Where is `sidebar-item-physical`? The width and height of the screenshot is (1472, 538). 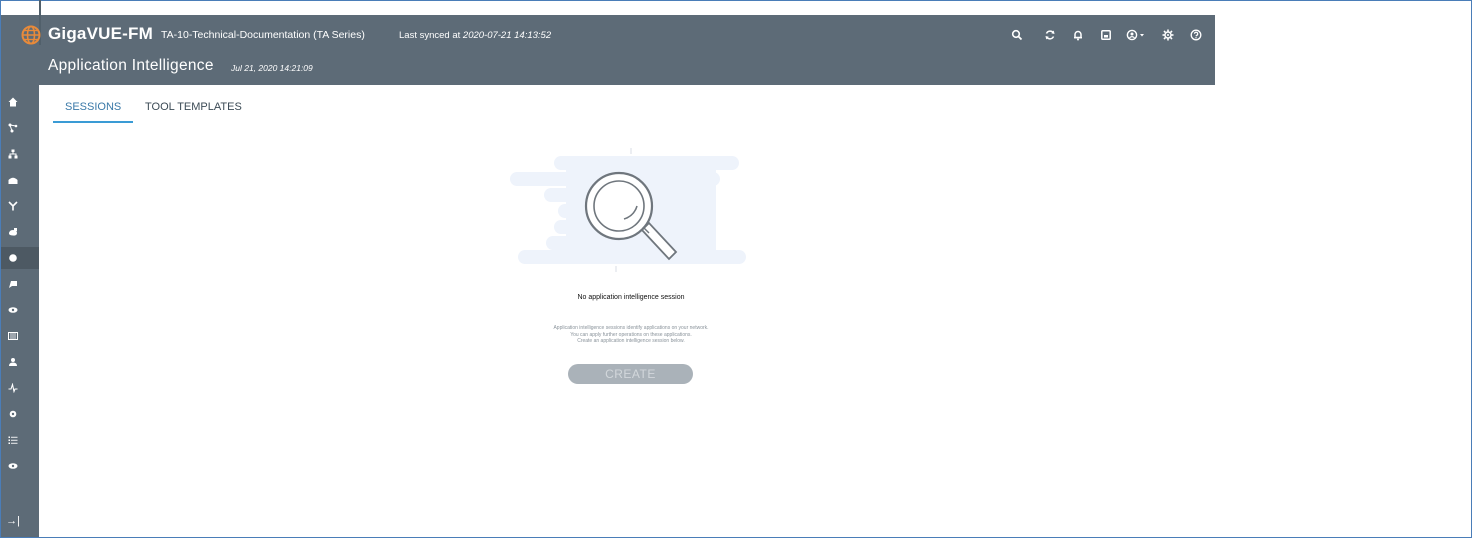 sidebar-item-physical is located at coordinates (13, 180).